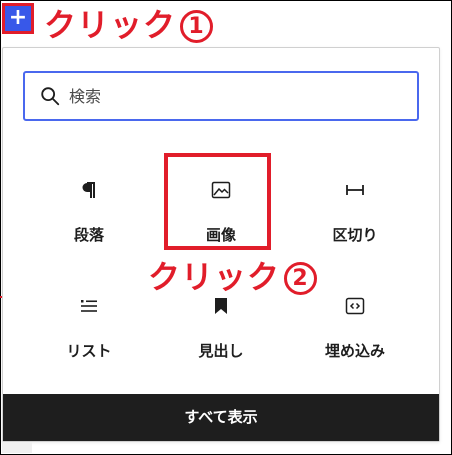  Describe the element at coordinates (18, 18) in the screenshot. I see `block-inserter-button: +` at that location.